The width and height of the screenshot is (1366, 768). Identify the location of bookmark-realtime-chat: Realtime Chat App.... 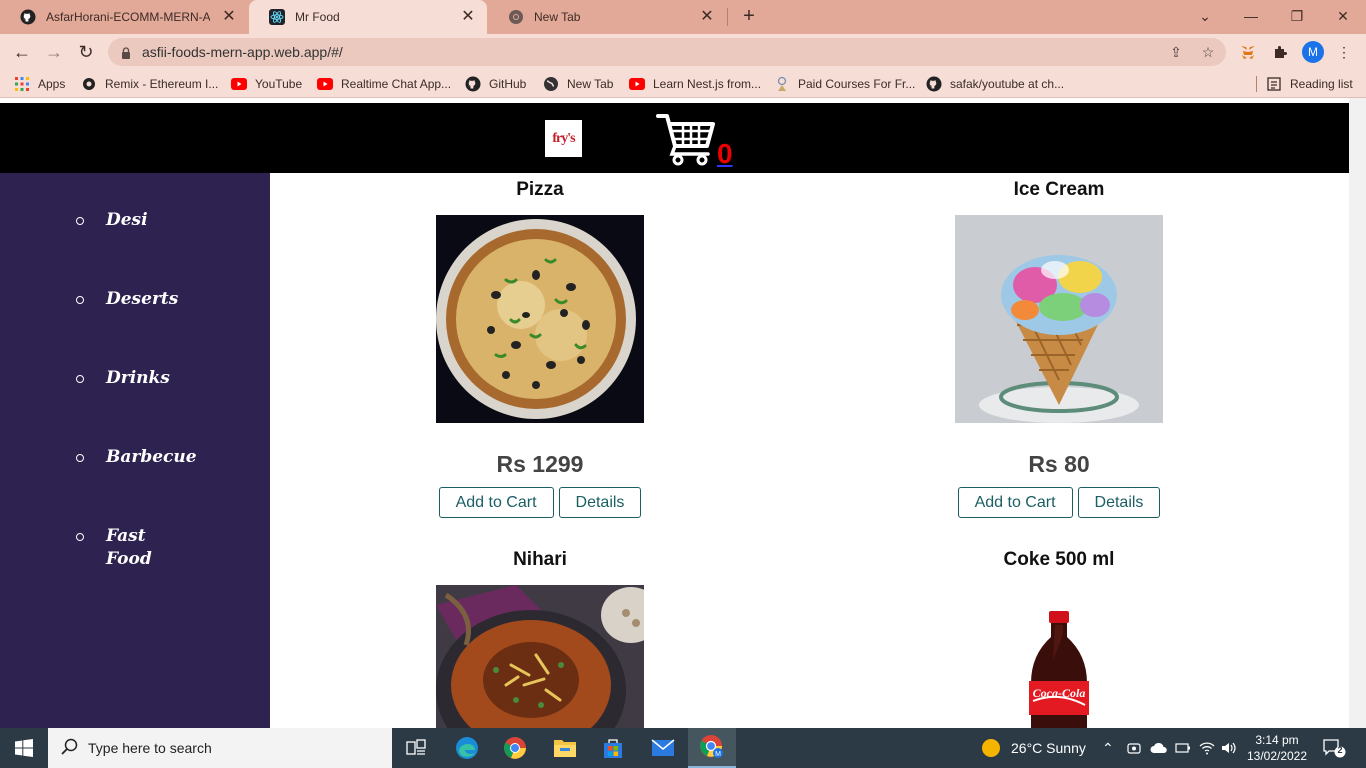
(384, 84).